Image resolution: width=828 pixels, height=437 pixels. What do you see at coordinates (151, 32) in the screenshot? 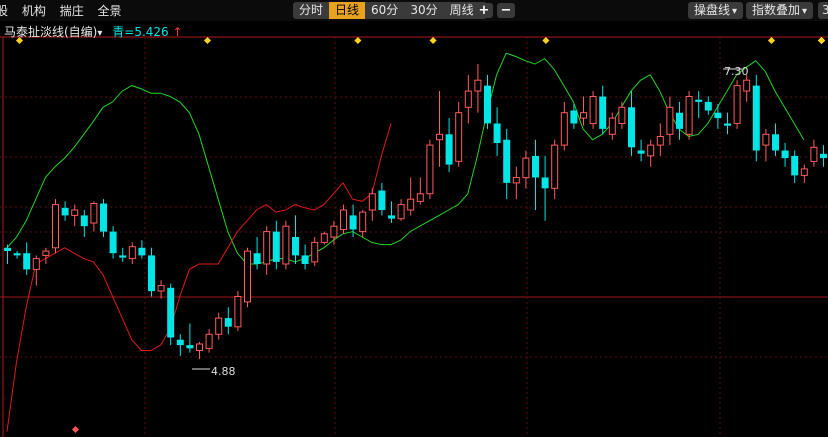
I see `indicator-value: 5.426` at bounding box center [151, 32].